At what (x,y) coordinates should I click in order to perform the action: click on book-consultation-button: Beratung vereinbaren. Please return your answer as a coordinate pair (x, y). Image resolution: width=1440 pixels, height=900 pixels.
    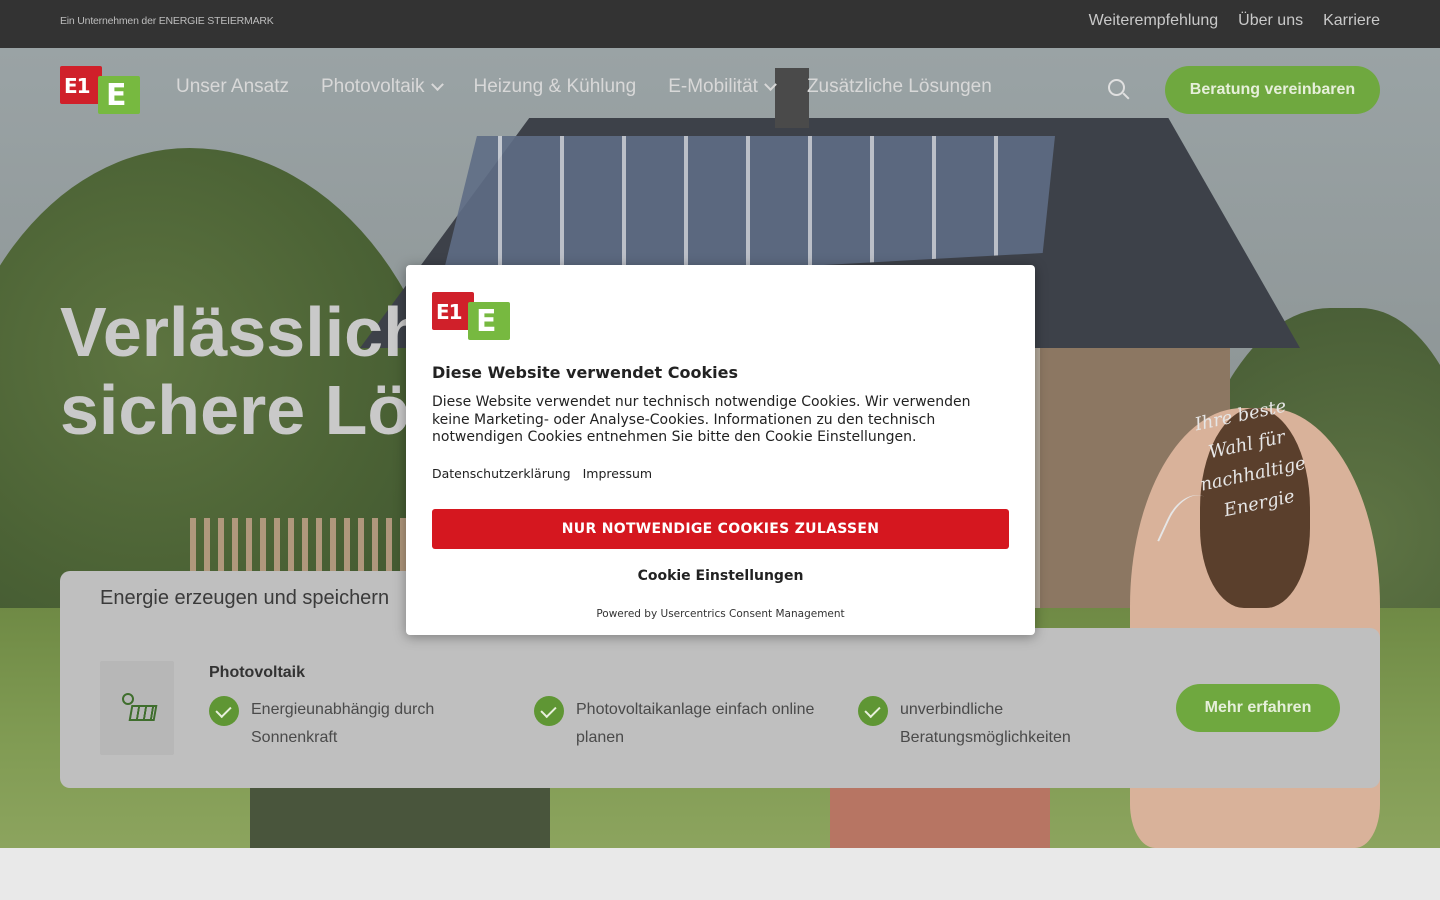
    Looking at the image, I should click on (1272, 90).